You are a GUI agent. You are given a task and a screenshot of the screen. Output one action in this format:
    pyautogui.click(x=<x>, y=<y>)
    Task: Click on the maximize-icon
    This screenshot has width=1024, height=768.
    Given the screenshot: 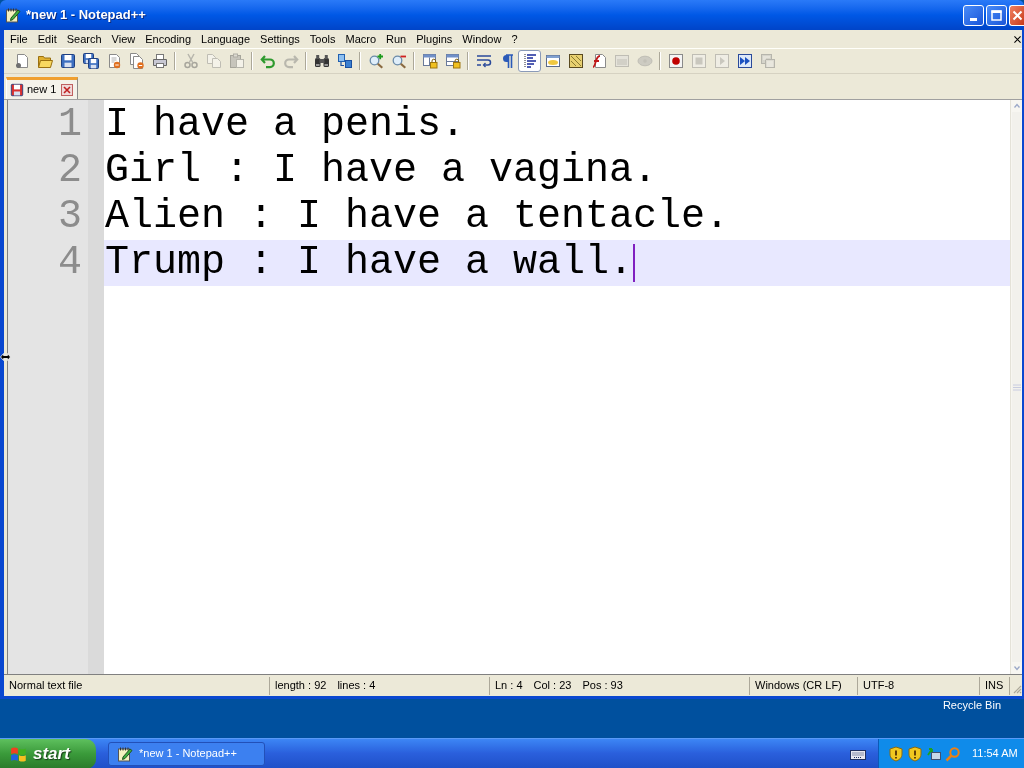 What is the action you would take?
    pyautogui.click(x=996, y=15)
    